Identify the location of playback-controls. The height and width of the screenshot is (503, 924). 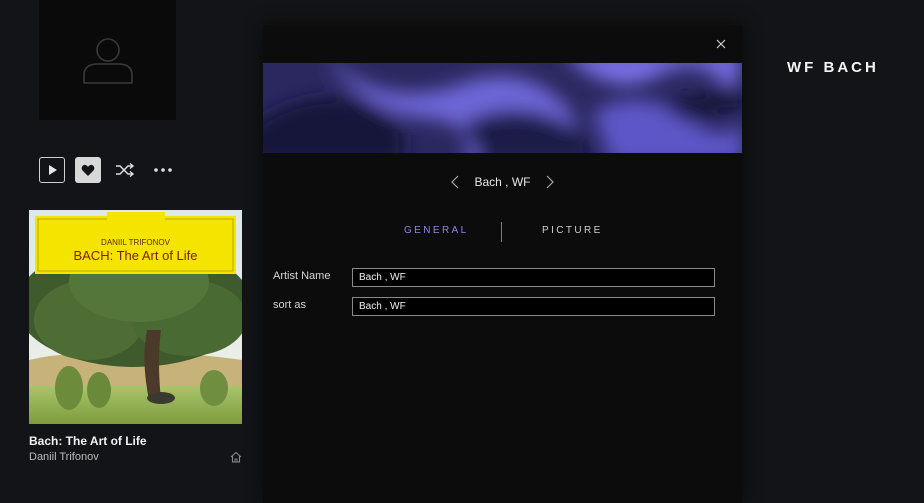
(108, 170).